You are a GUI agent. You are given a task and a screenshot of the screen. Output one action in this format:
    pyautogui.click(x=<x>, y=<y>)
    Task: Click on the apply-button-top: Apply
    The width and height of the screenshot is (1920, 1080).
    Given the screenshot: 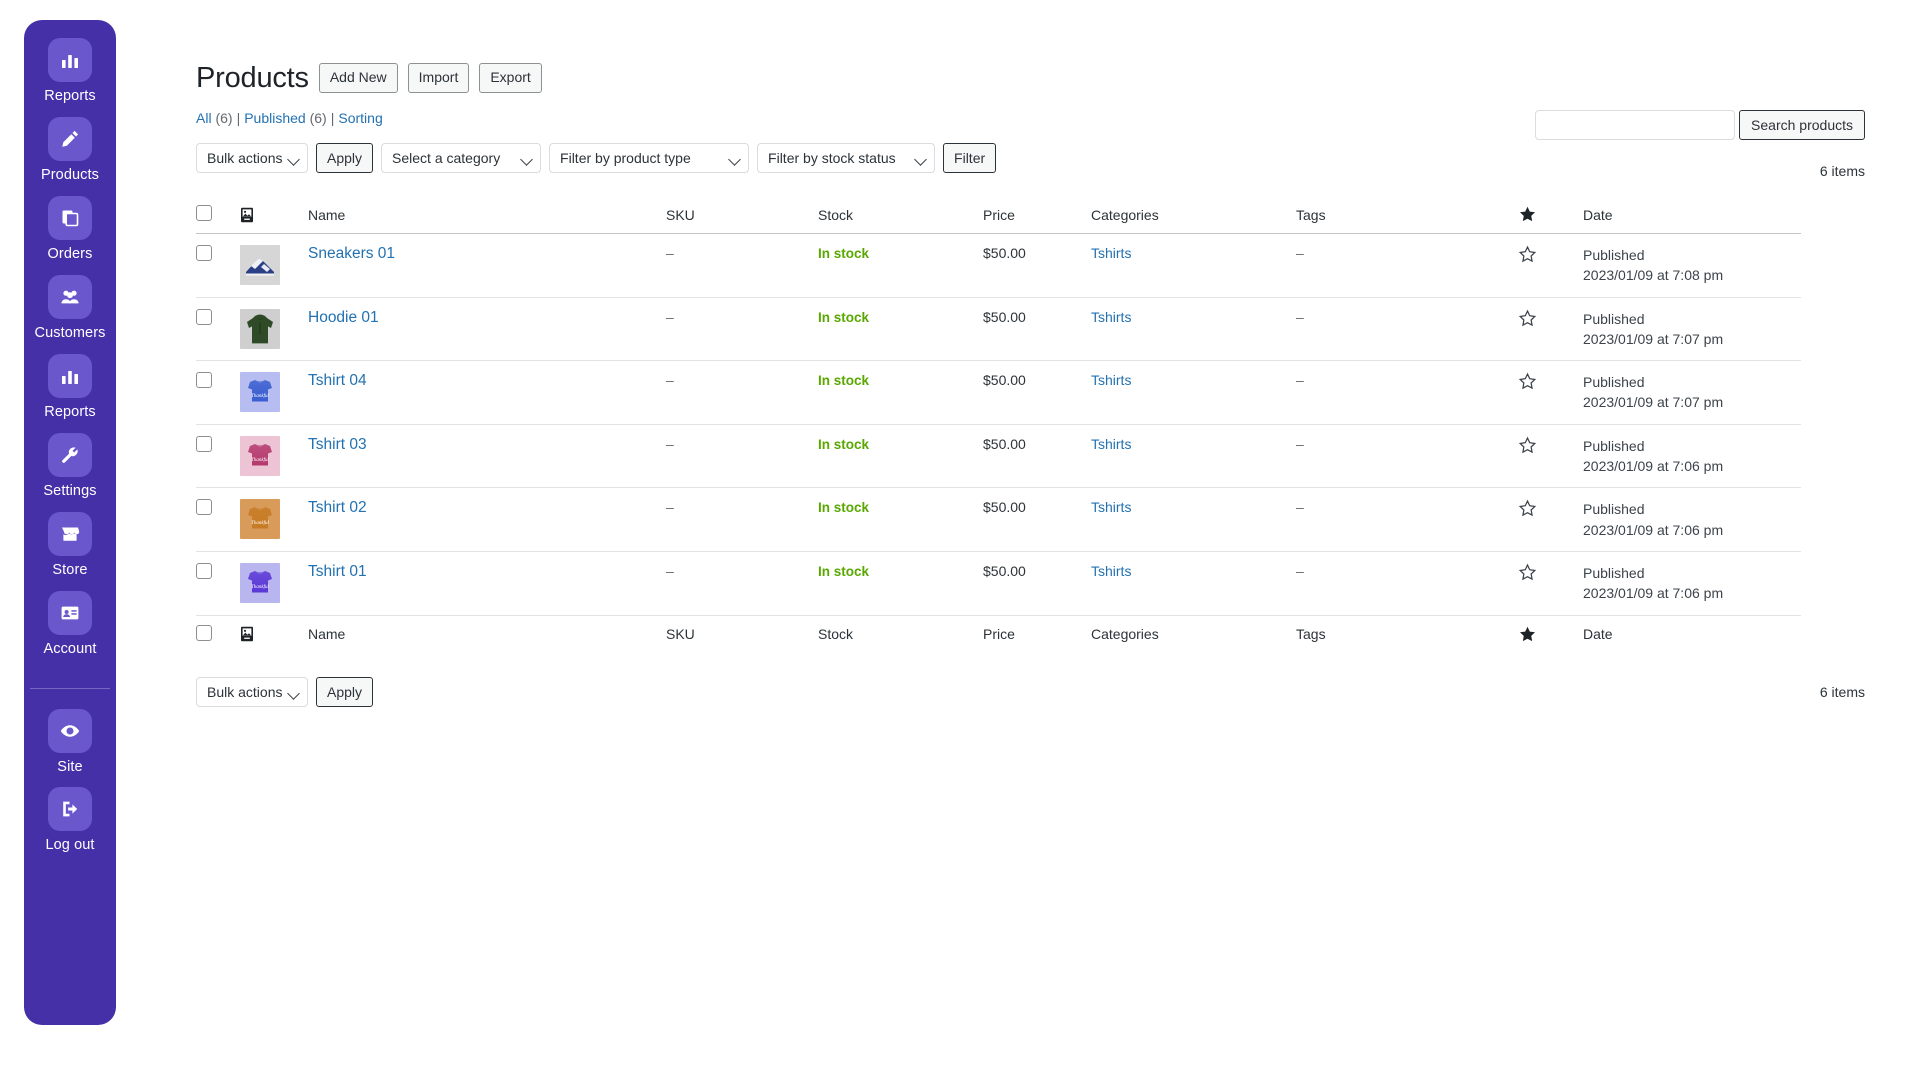 What is the action you would take?
    pyautogui.click(x=345, y=158)
    